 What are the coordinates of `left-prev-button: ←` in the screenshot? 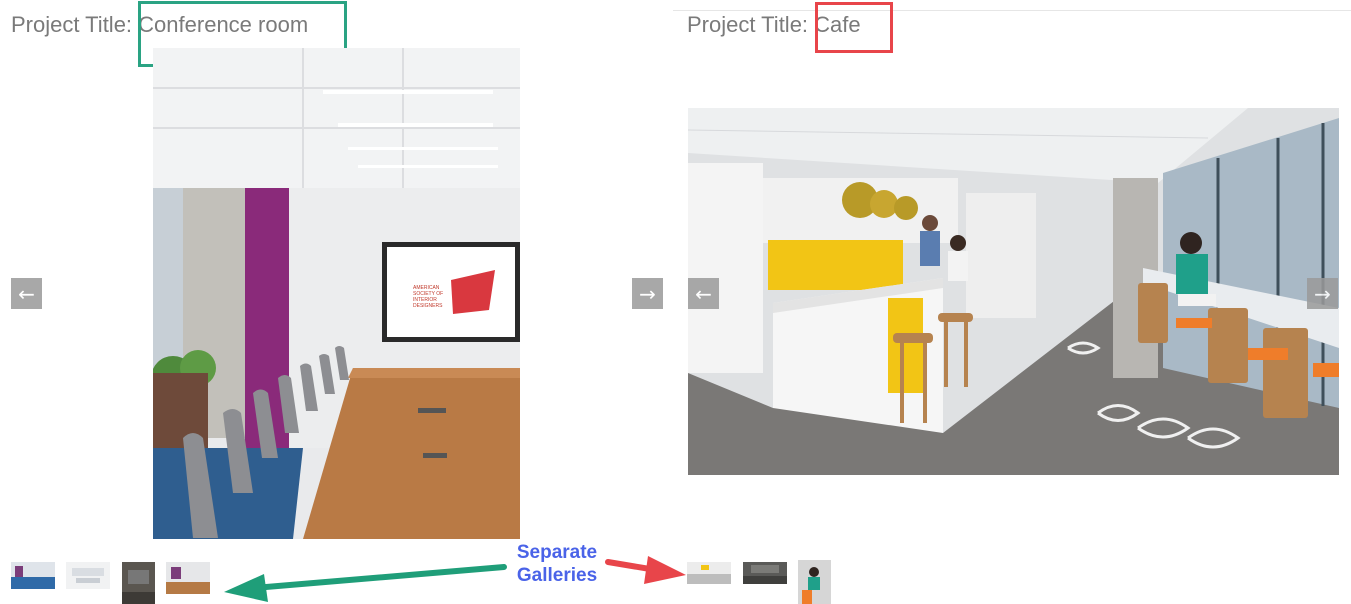 It's located at (26, 293).